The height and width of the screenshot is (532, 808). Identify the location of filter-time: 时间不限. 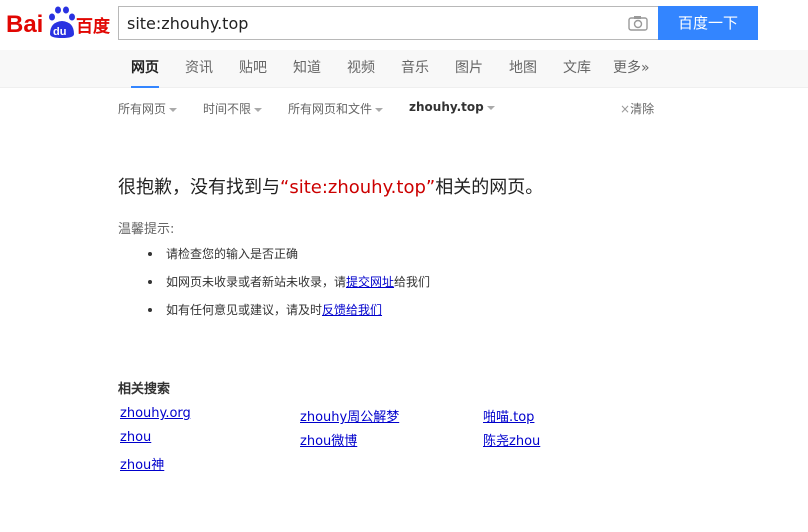
(233, 108).